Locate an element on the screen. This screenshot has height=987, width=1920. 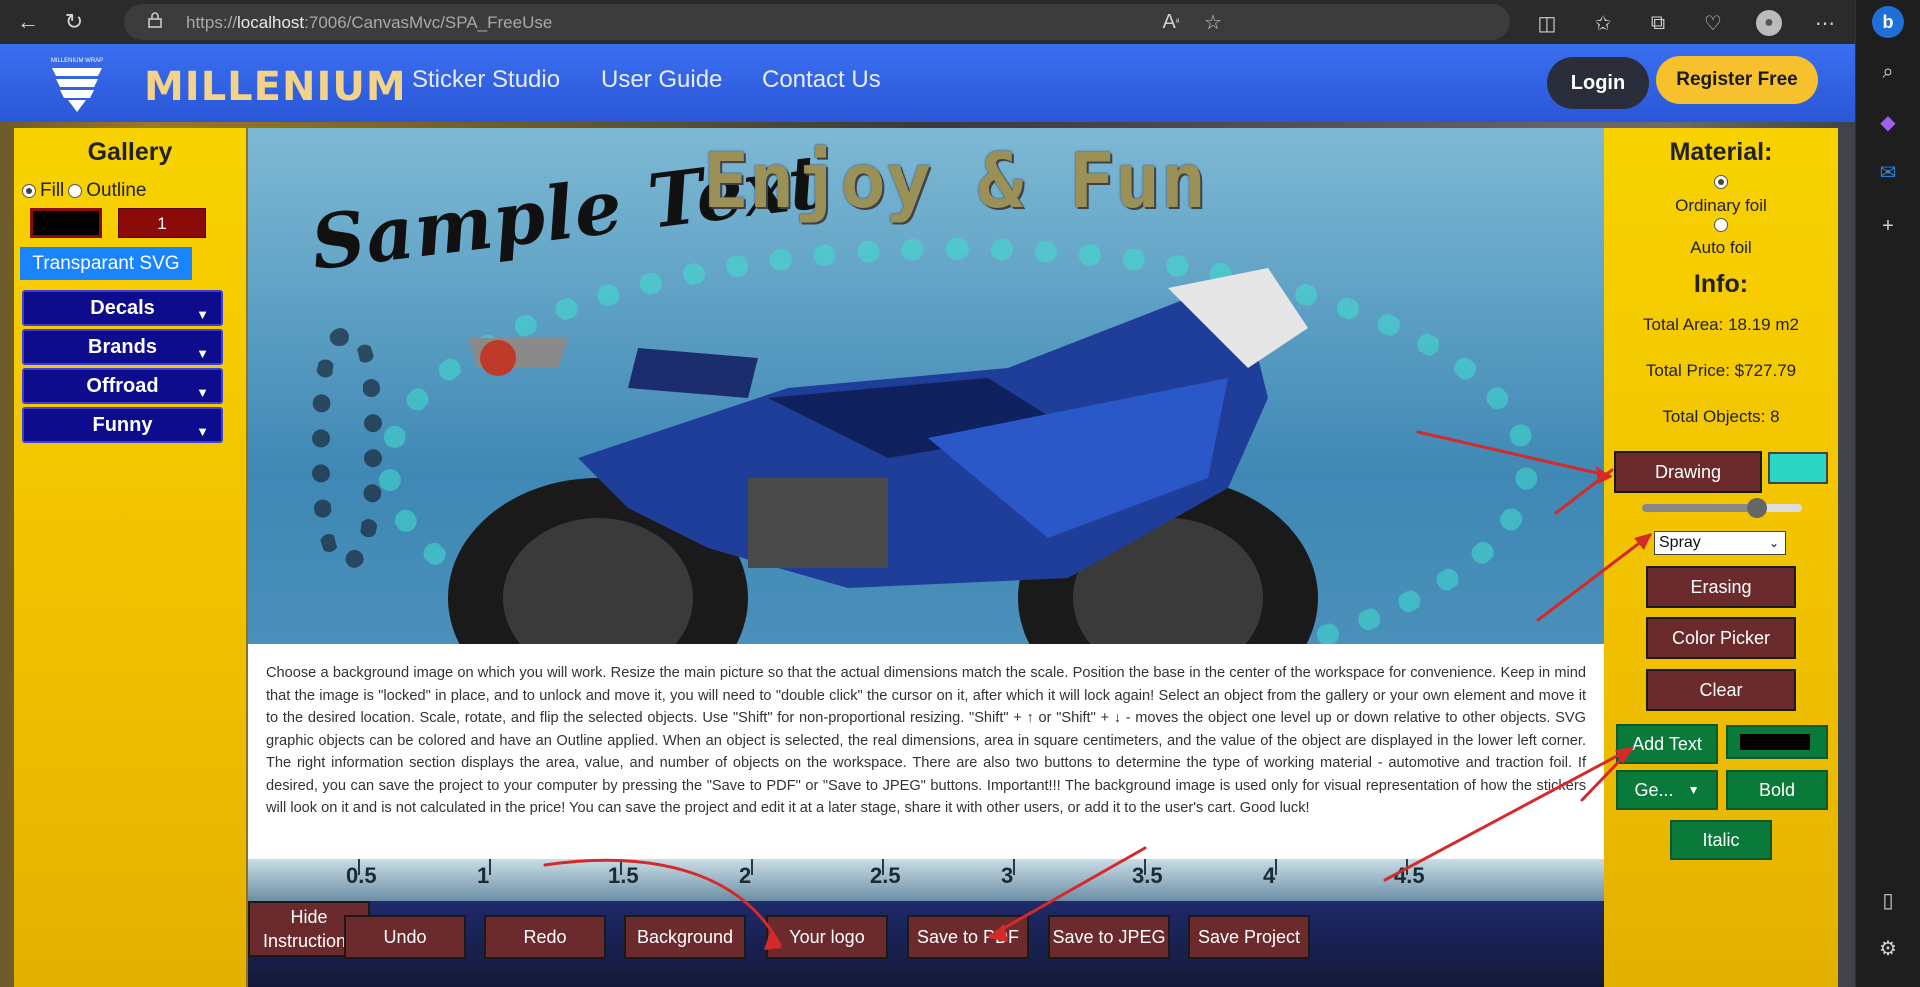
register-button: Register Free is located at coordinates (1737, 80).